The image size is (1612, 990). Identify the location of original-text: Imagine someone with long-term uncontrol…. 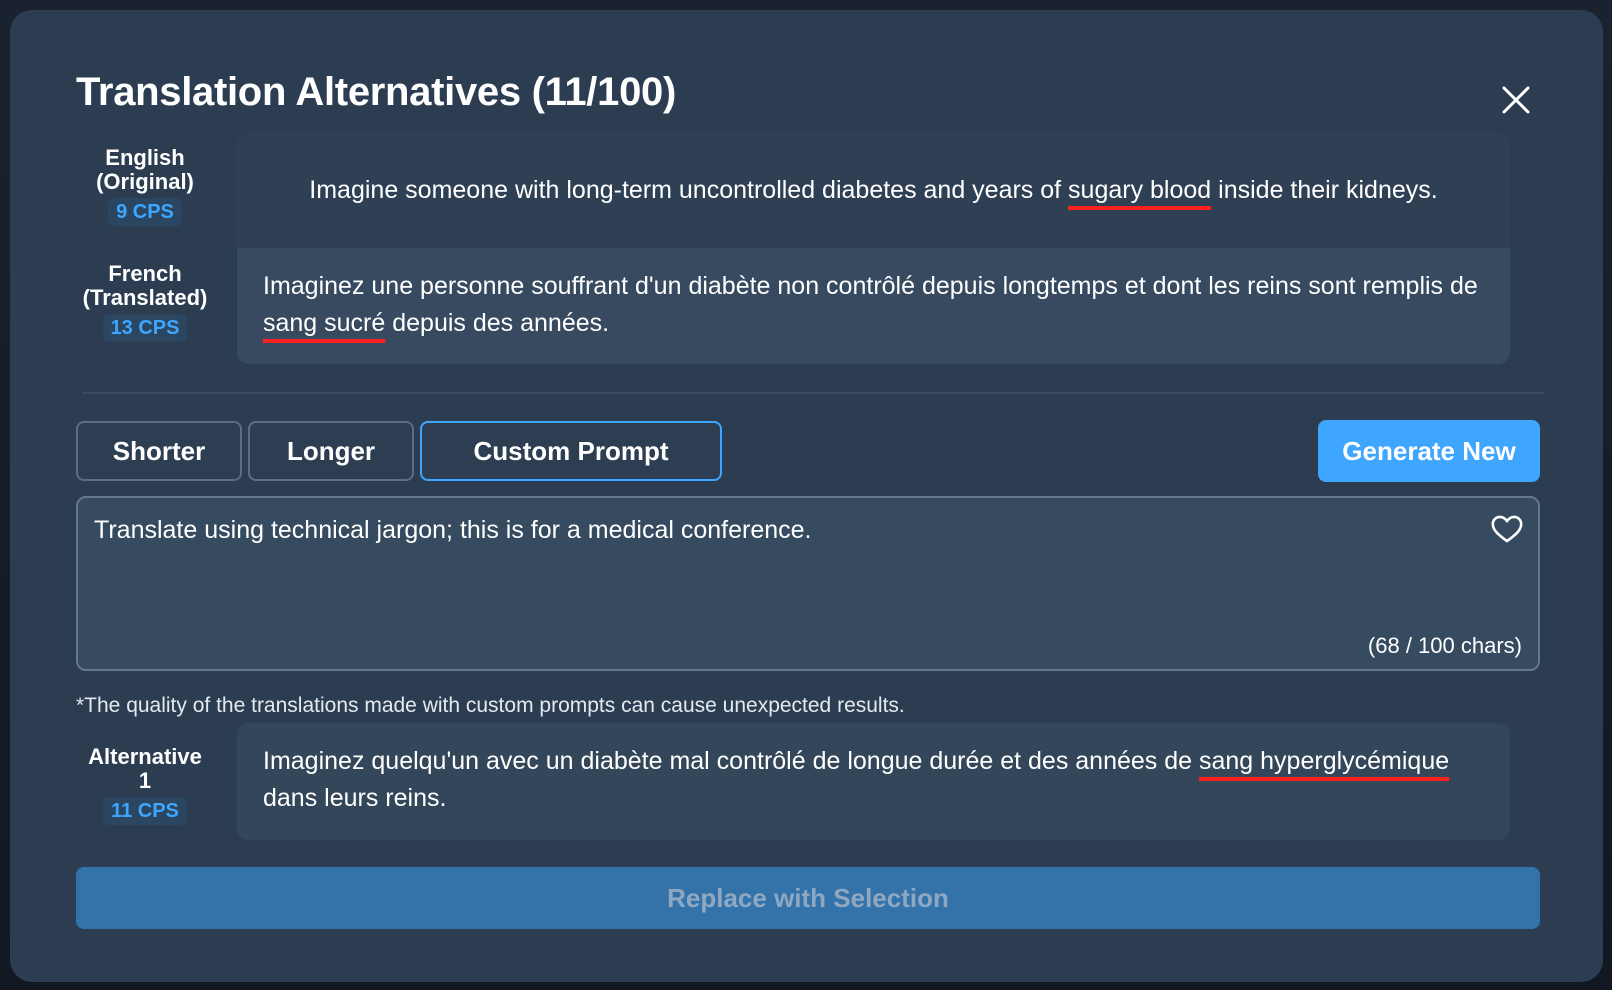
(873, 190).